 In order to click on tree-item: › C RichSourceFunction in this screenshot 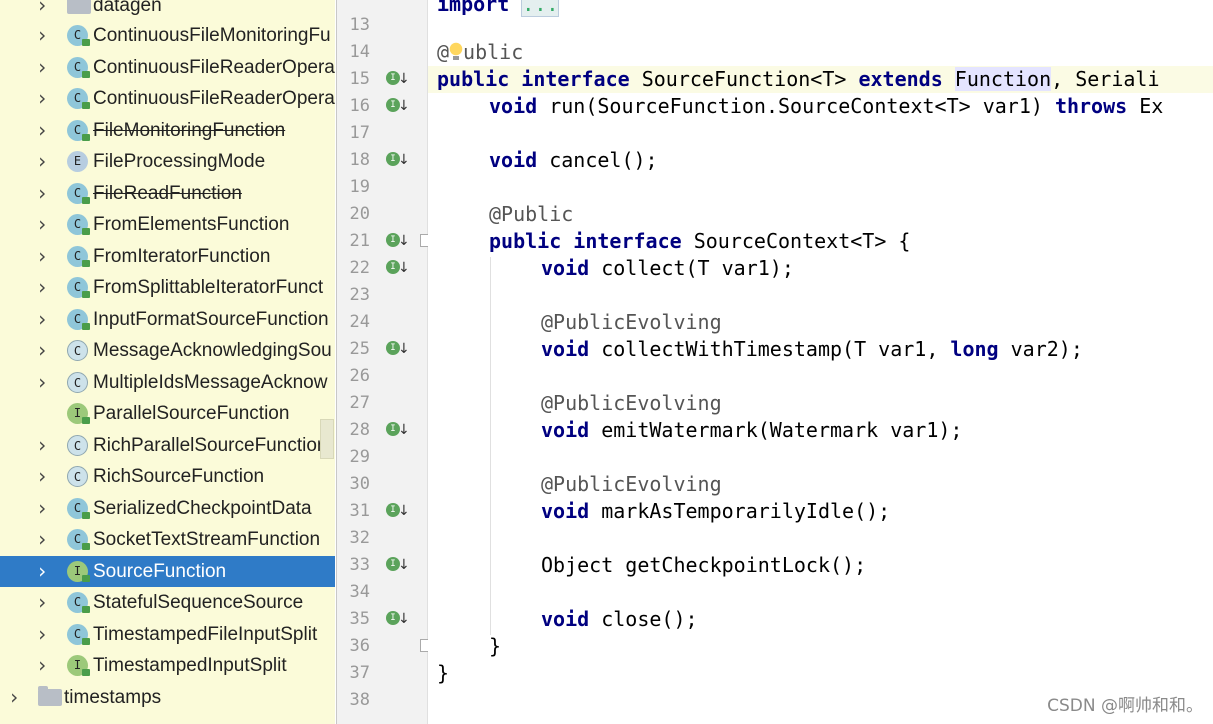, I will do `click(167, 476)`.